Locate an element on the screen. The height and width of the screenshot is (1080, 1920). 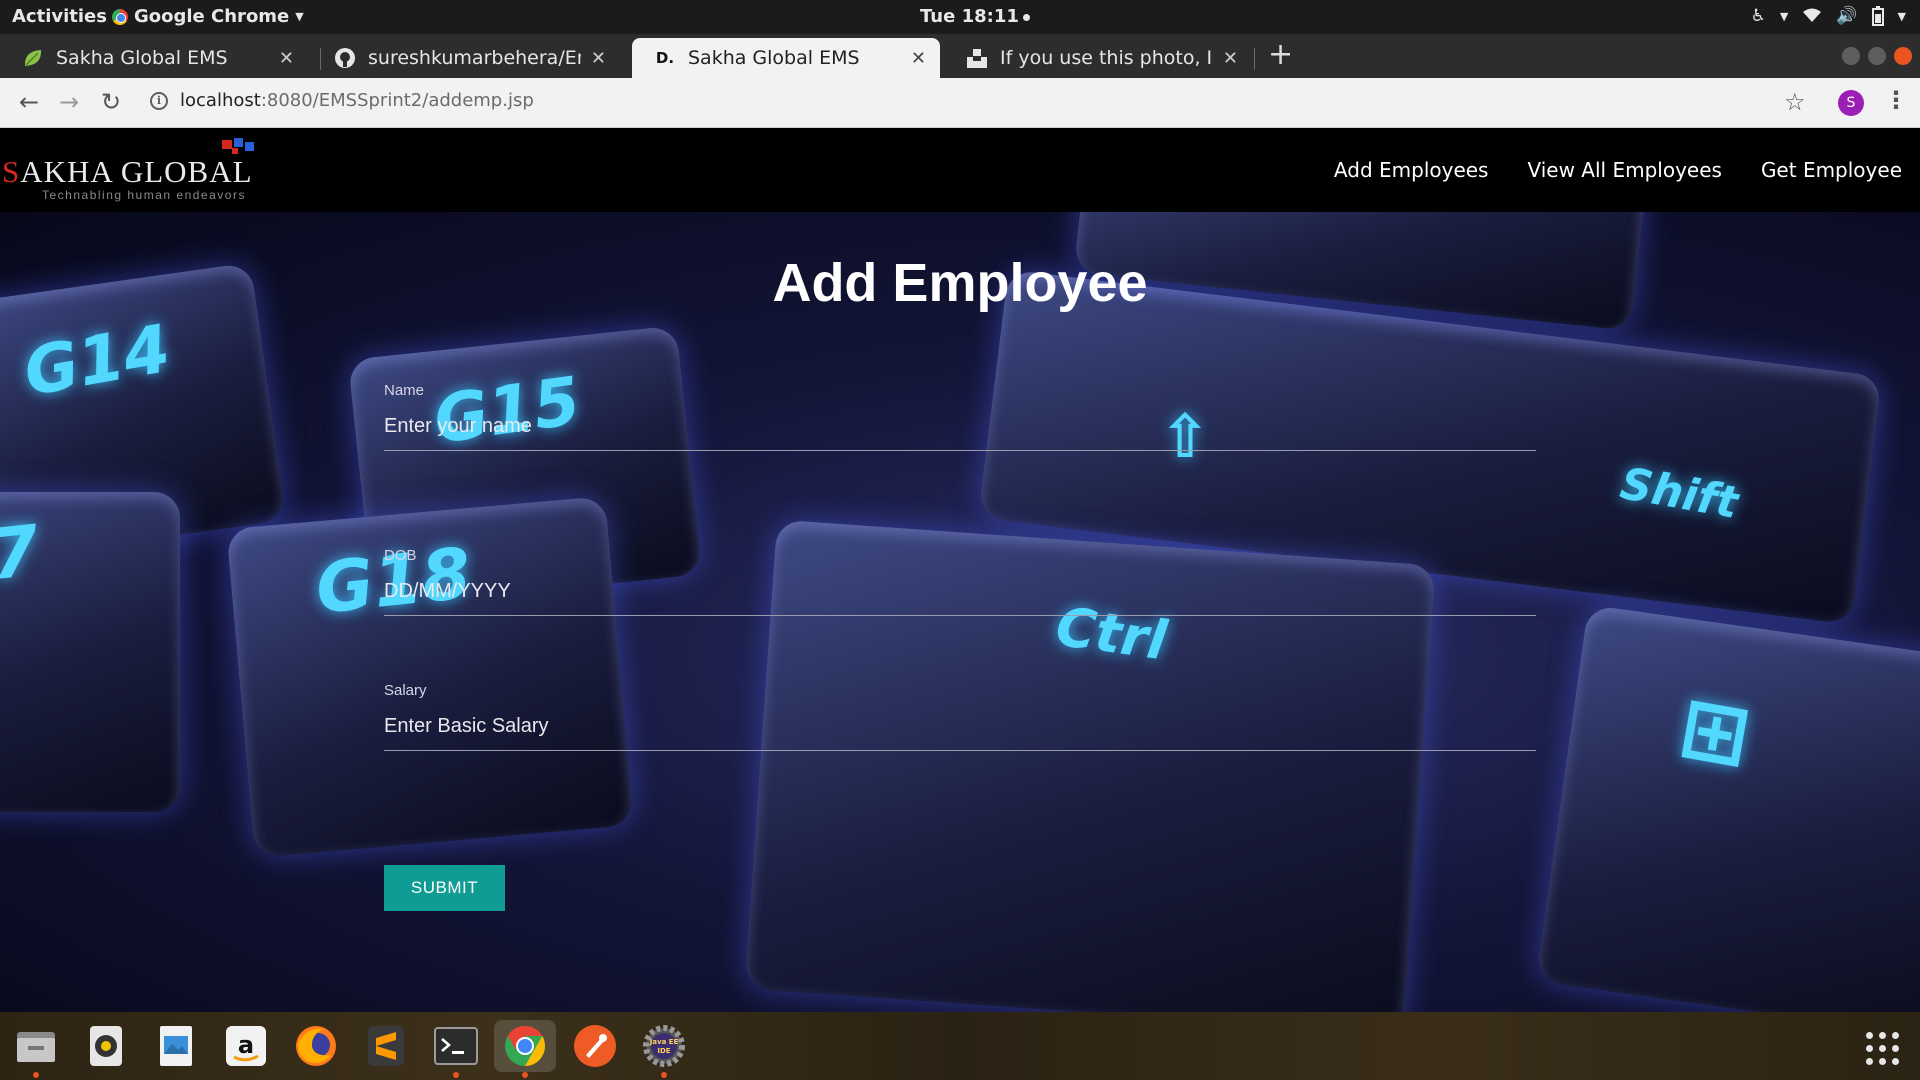
dock-postman is located at coordinates (595, 1046).